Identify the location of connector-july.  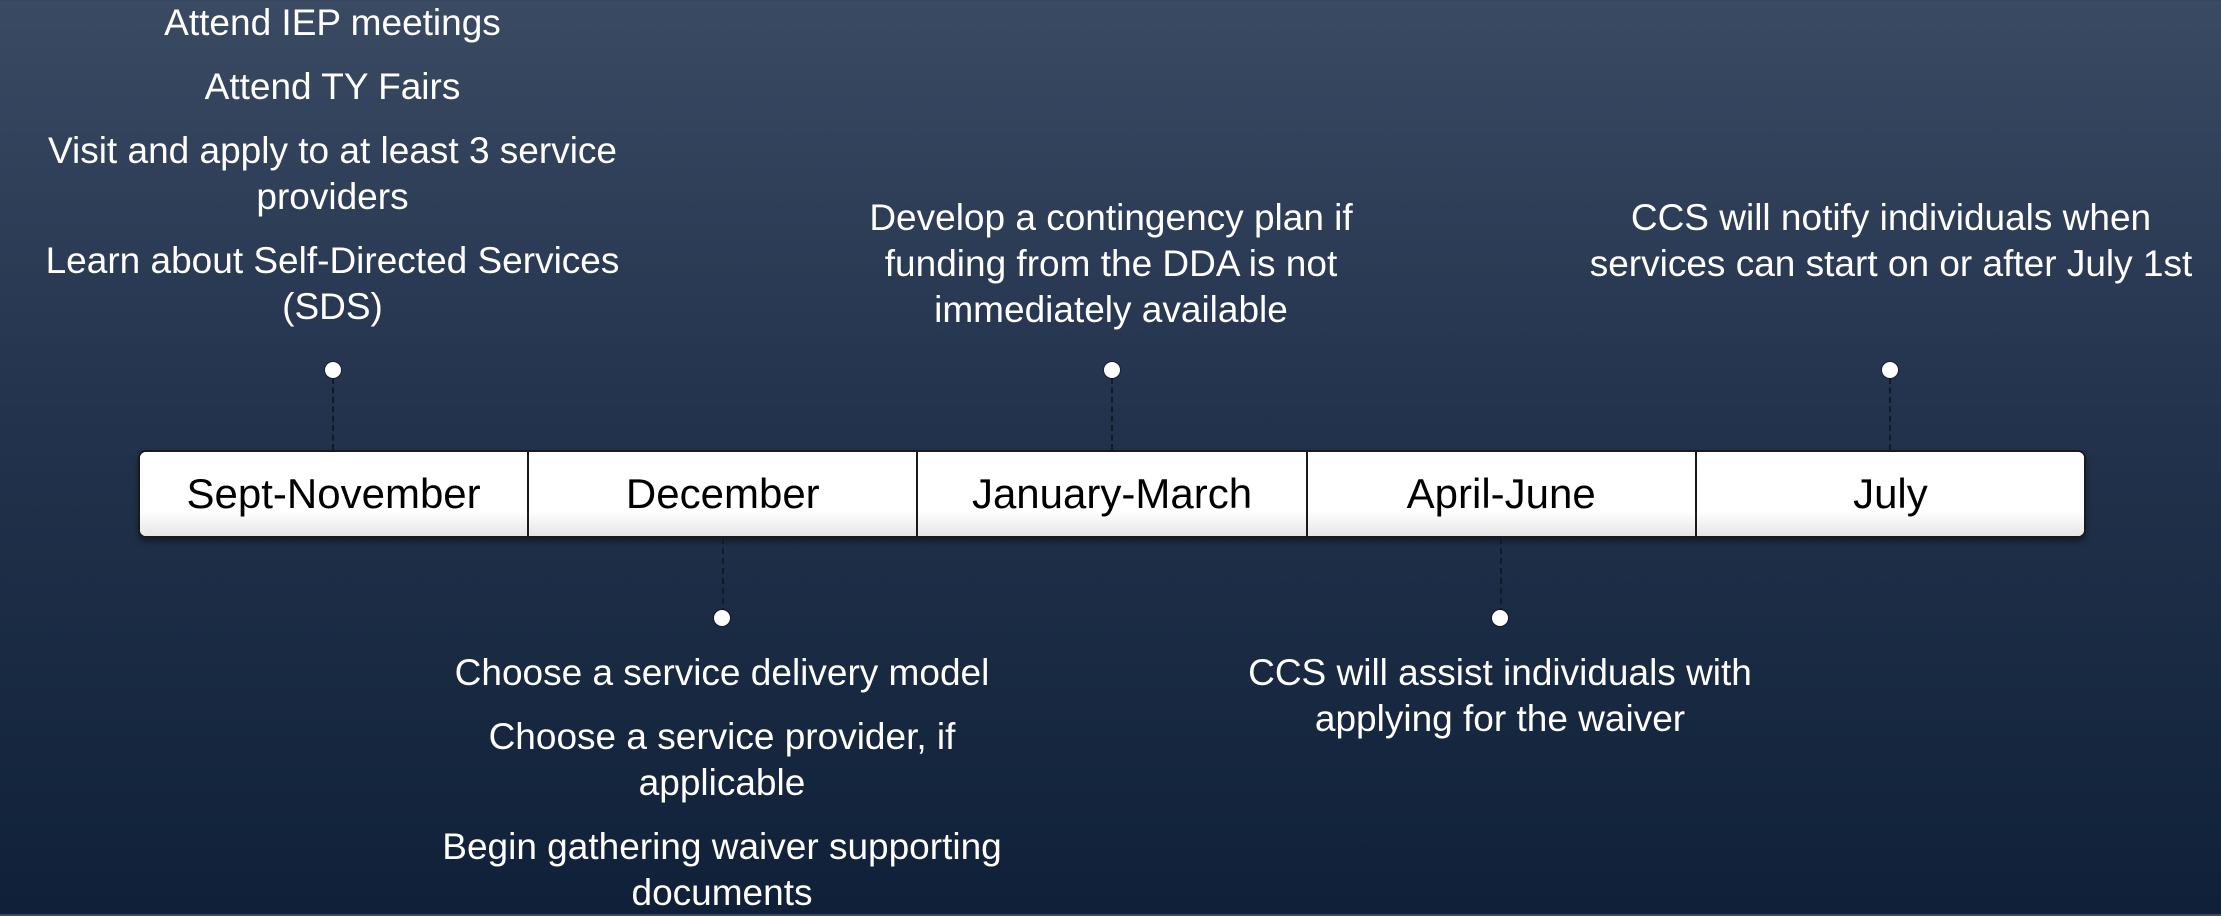
(1890, 414).